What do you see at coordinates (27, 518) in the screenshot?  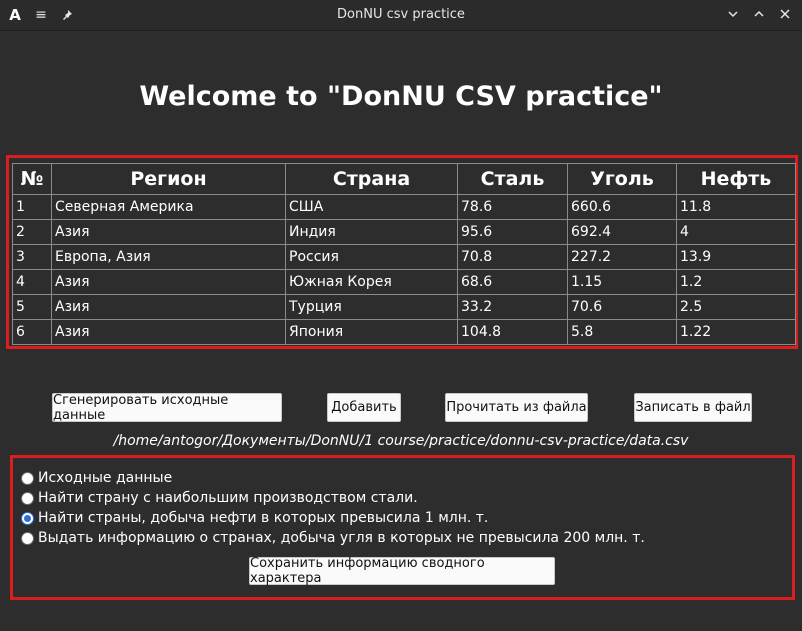 I see `radio-button-selected` at bounding box center [27, 518].